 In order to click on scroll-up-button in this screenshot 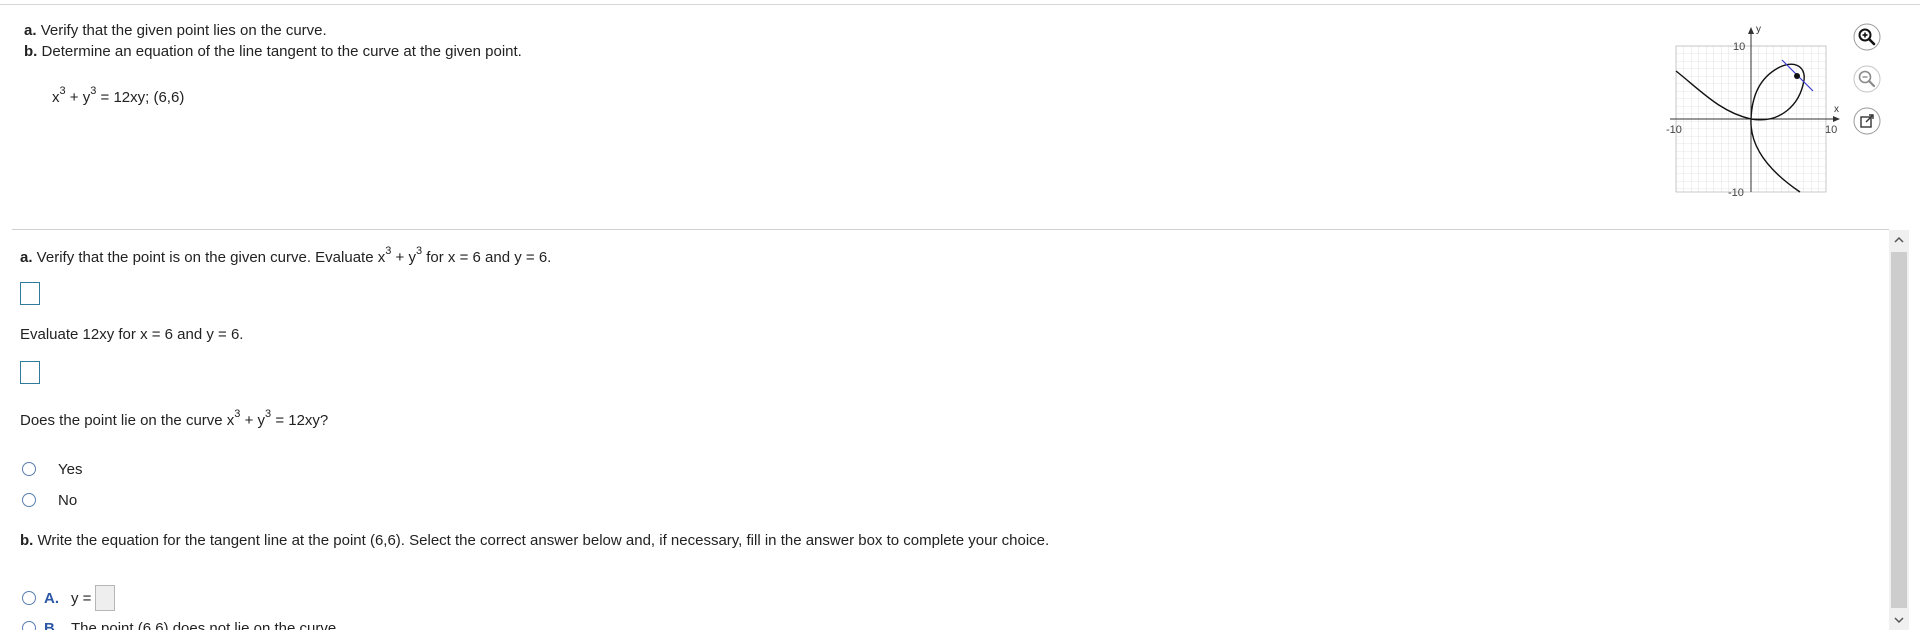, I will do `click(1899, 240)`.